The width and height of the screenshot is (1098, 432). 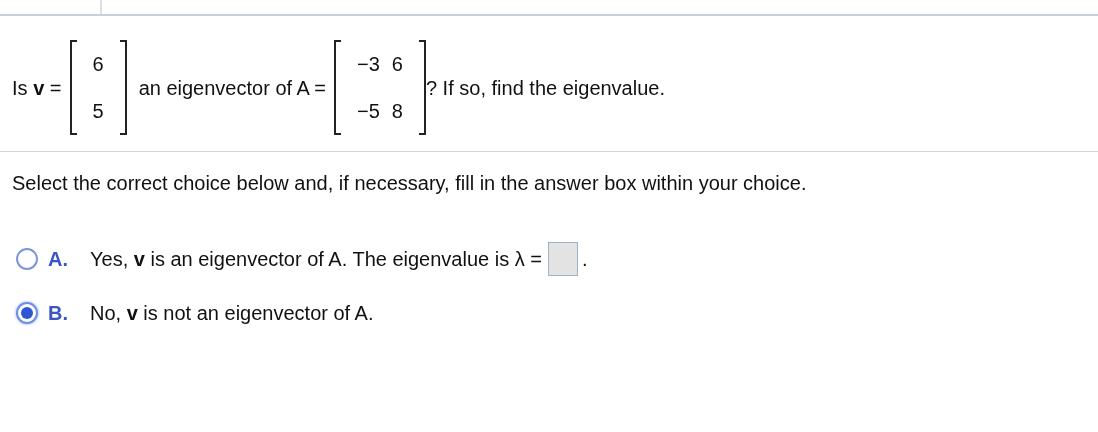 What do you see at coordinates (98, 112) in the screenshot?
I see `matrix-entry: 5` at bounding box center [98, 112].